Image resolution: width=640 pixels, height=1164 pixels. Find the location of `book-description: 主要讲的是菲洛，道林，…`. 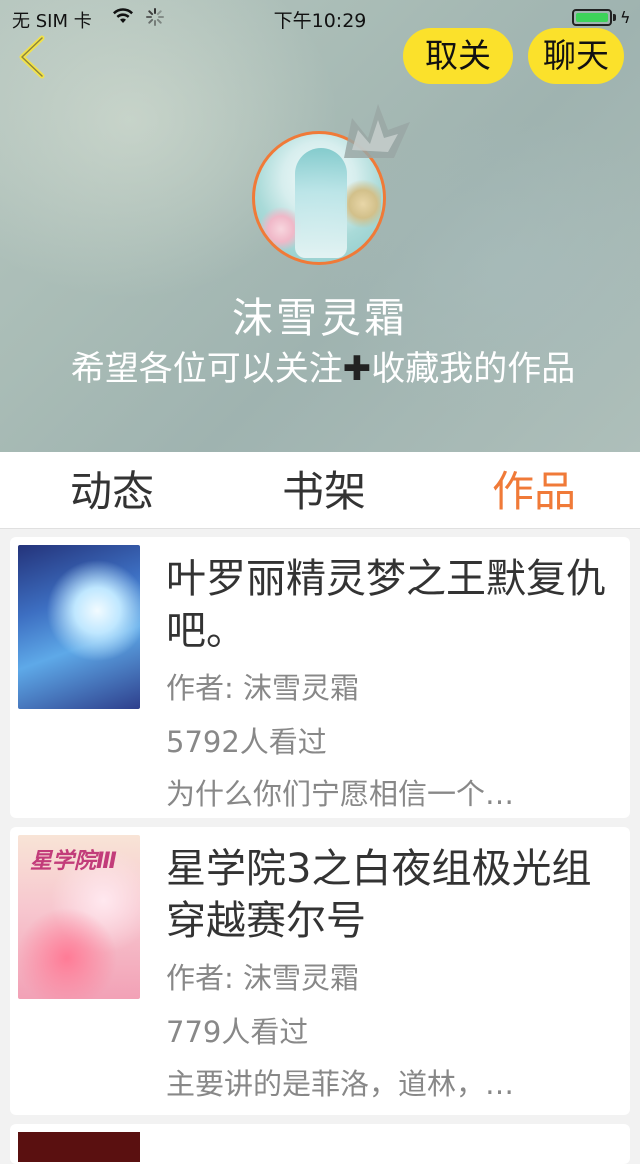

book-description: 主要讲的是菲洛，道林，… is located at coordinates (340, 1084).